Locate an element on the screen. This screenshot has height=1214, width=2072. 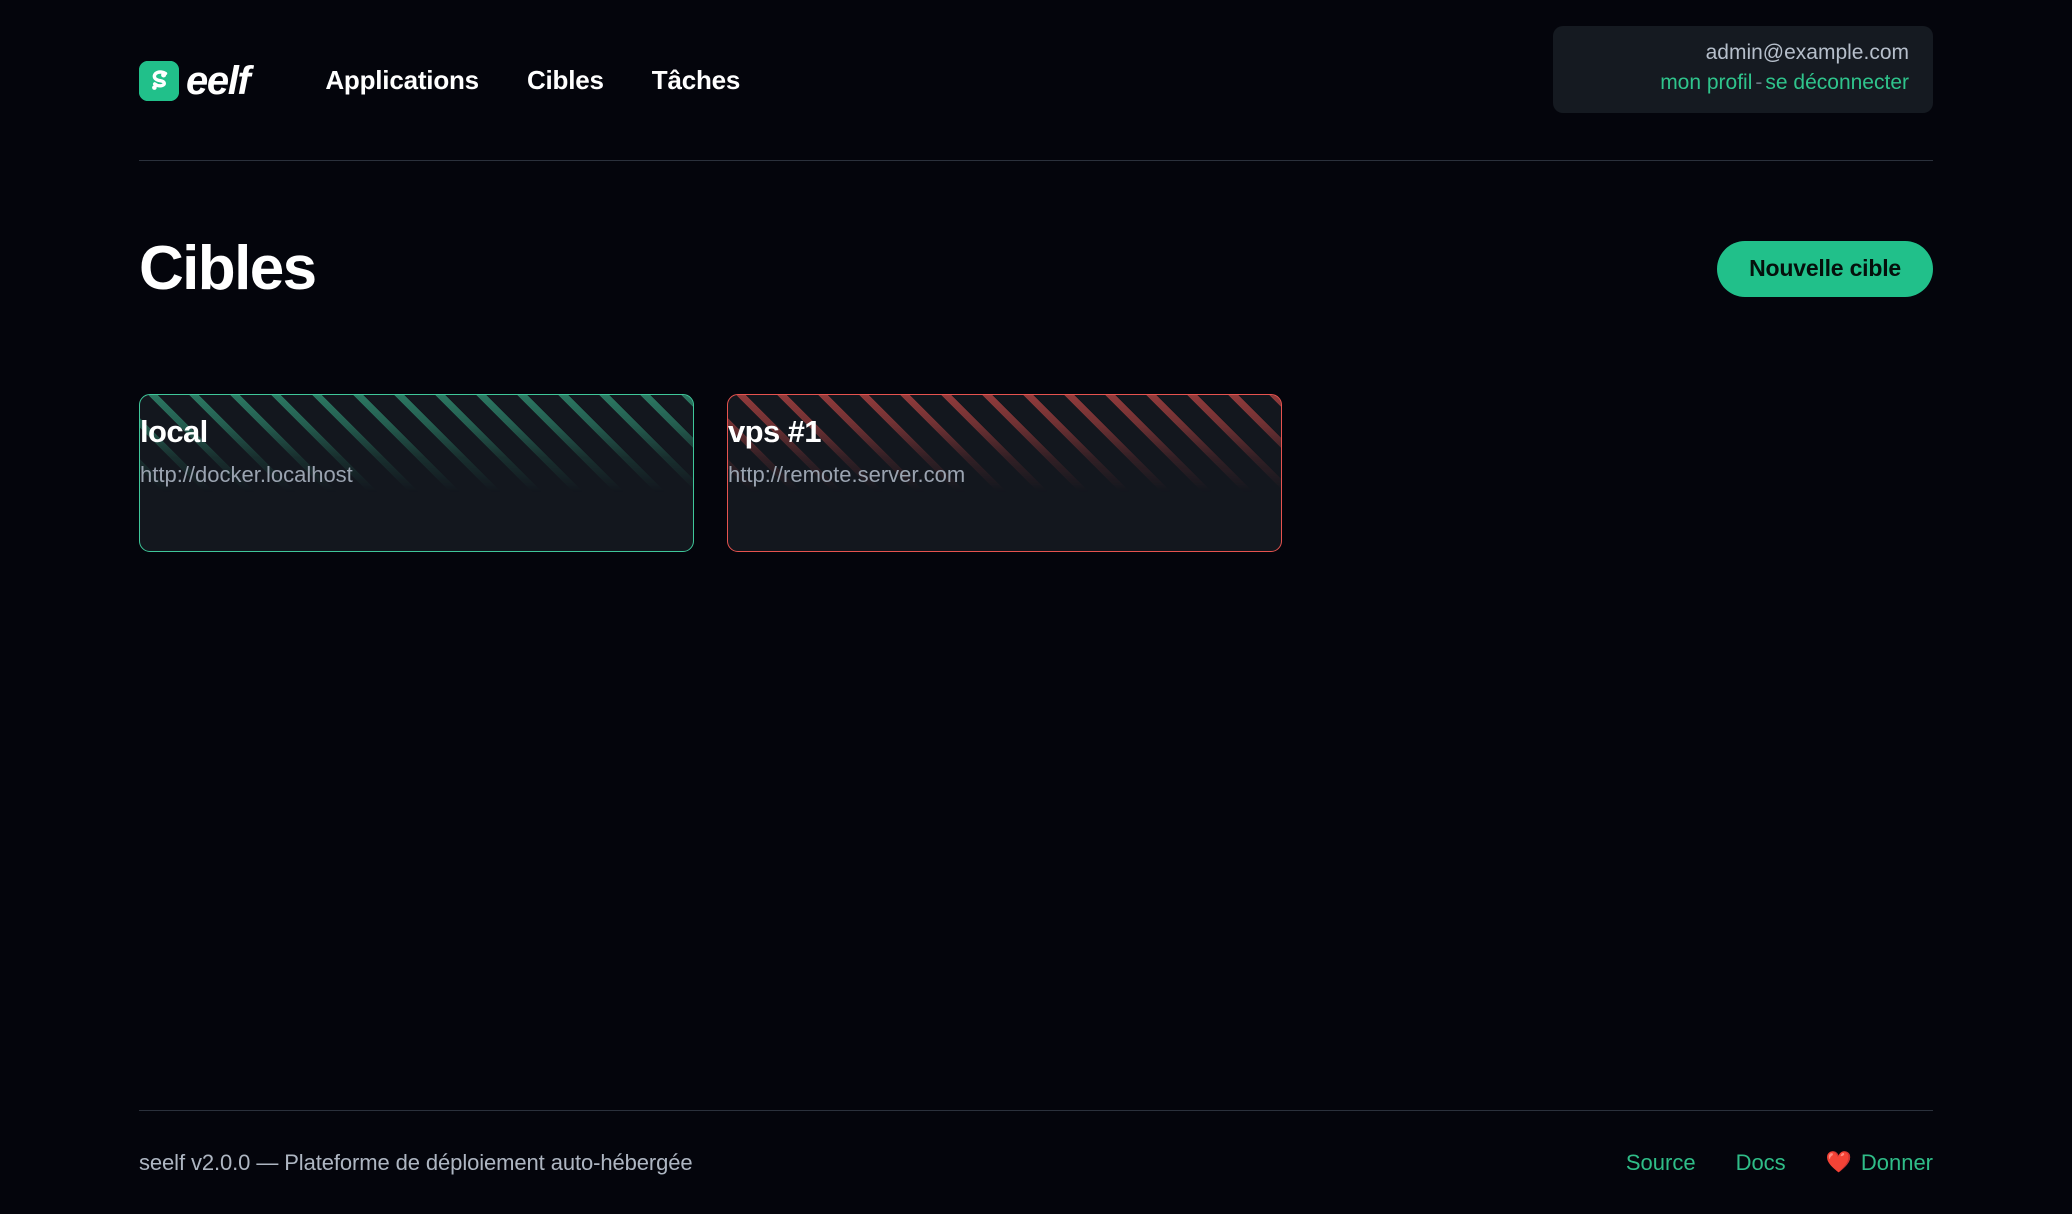
user-actions: mon profil - se déconnecter is located at coordinates (1743, 83).